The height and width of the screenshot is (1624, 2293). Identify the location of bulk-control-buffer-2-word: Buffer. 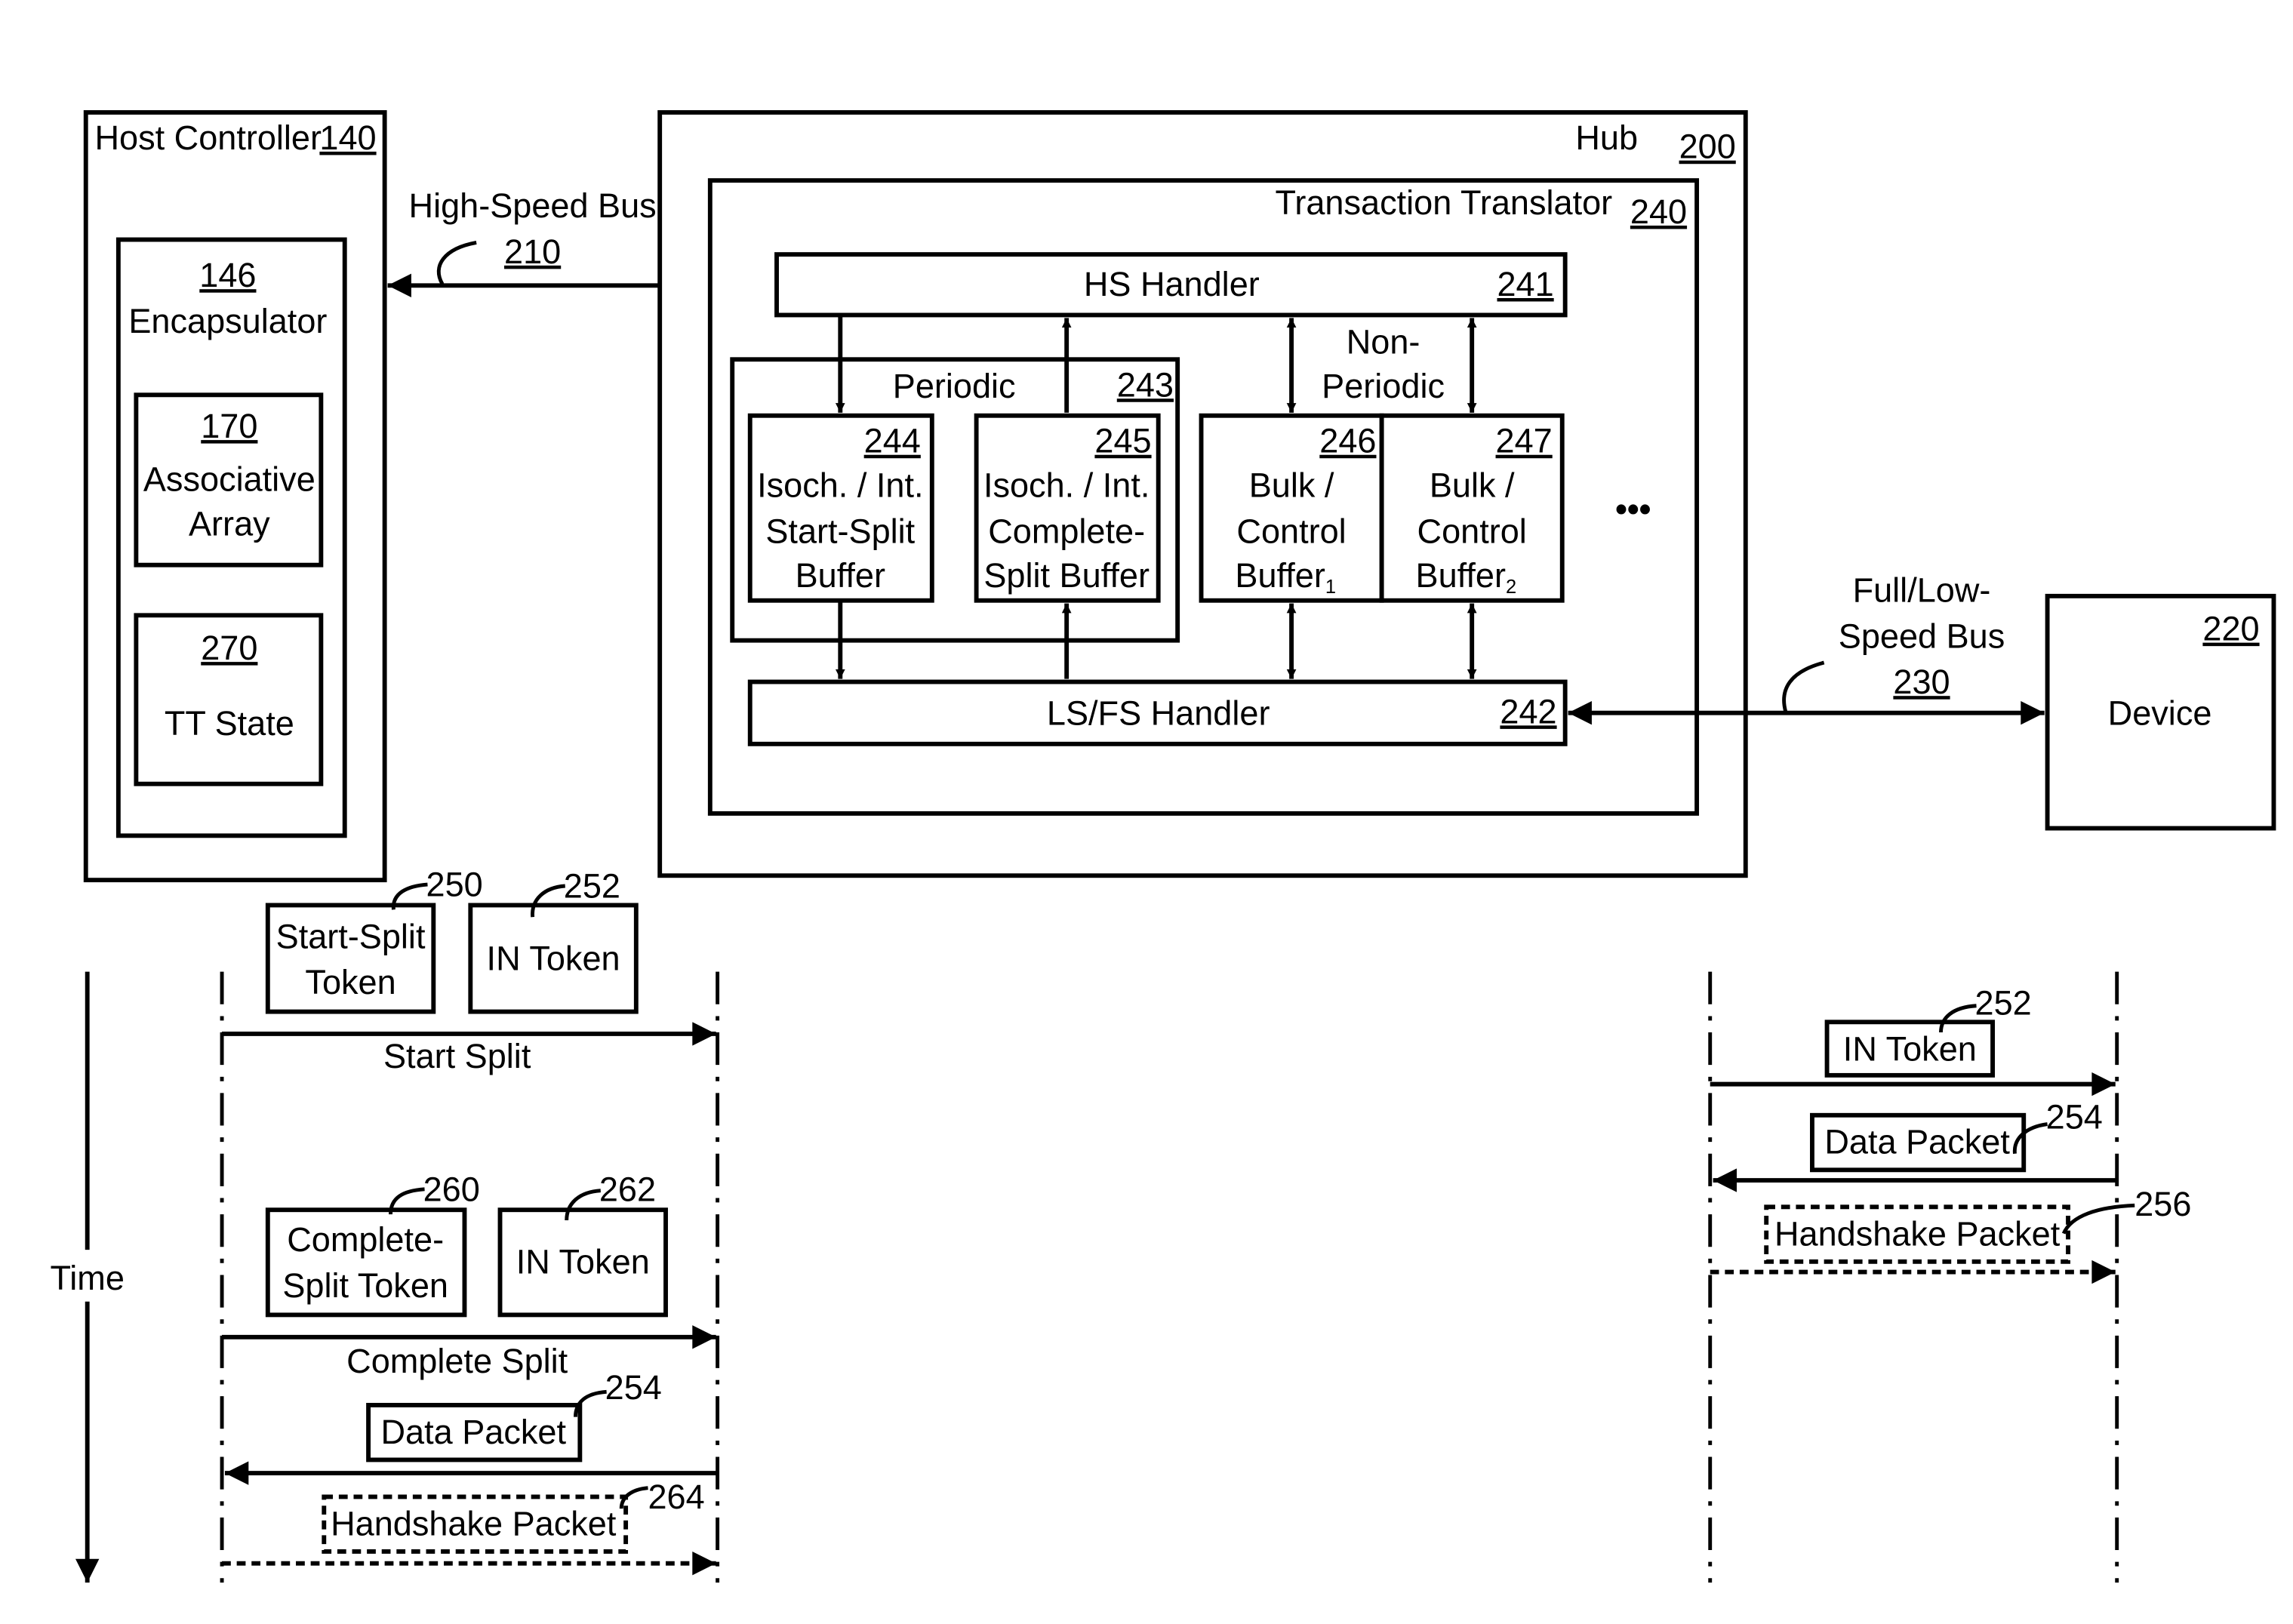
(1461, 575).